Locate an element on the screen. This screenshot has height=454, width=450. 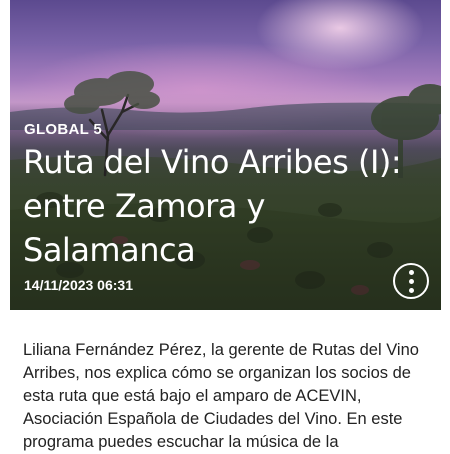
category-label: GLOBAL 5 is located at coordinates (63, 129).